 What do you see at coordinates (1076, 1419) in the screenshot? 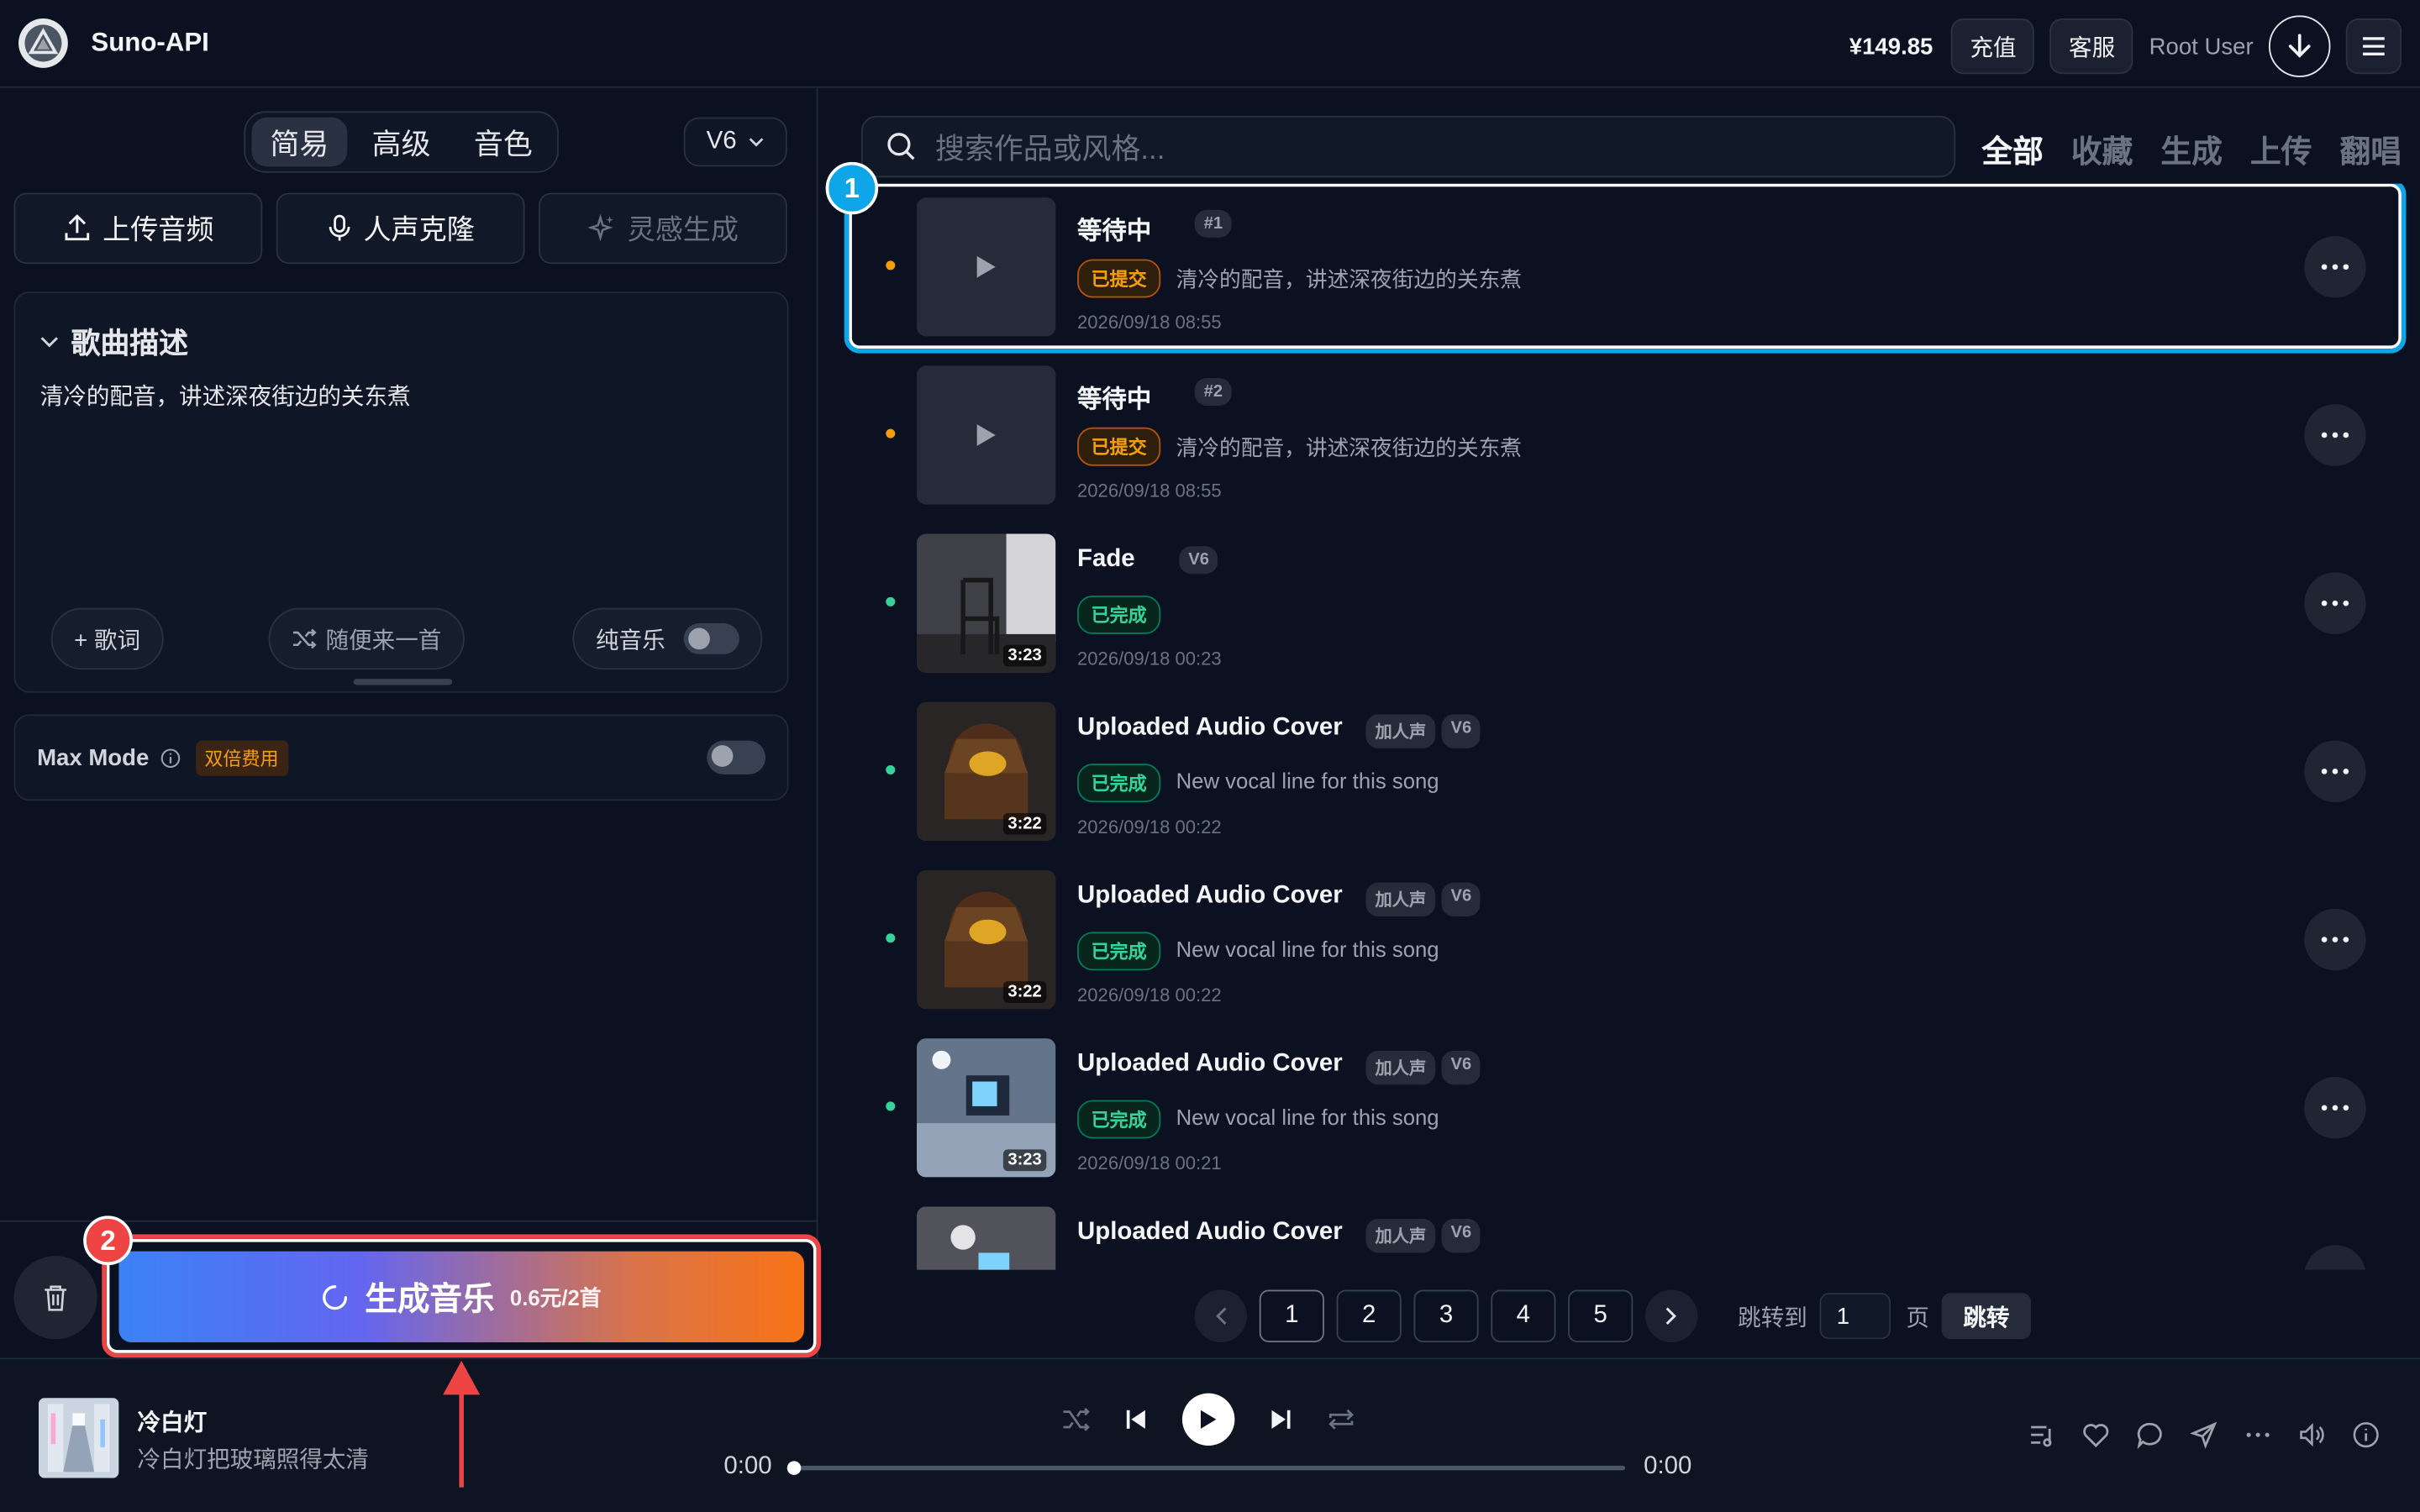
I see `shuffle-icon` at bounding box center [1076, 1419].